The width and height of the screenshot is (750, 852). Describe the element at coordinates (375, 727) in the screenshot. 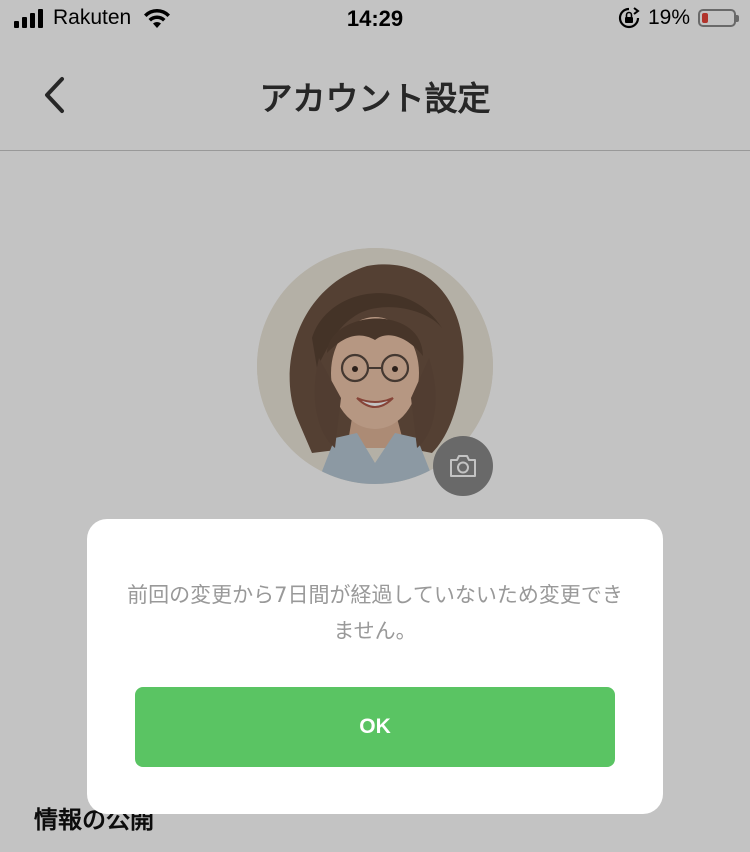

I see `ok-button: OK` at that location.